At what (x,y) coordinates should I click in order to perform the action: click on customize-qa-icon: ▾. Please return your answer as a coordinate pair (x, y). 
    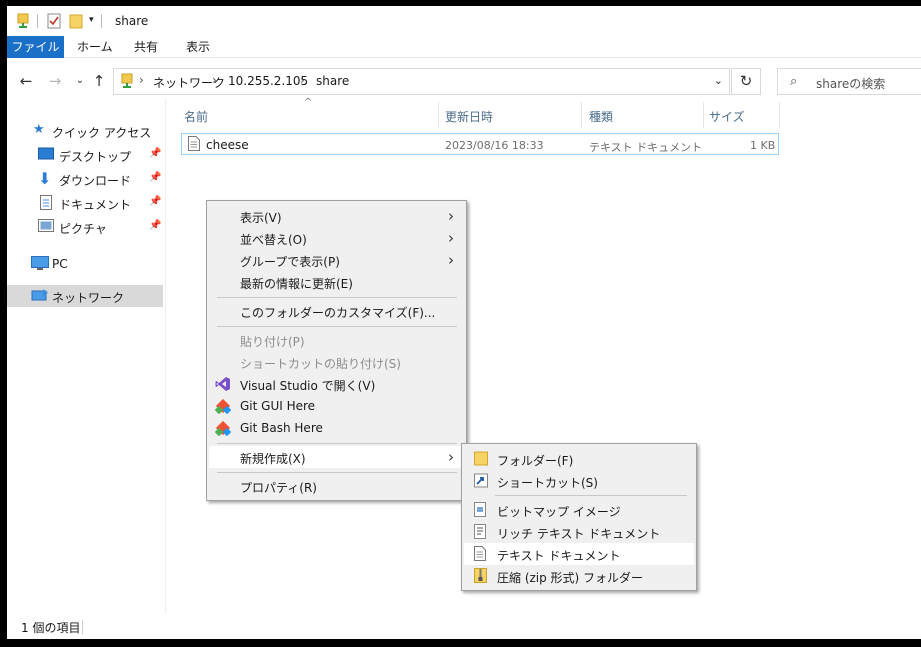
    Looking at the image, I should click on (91, 20).